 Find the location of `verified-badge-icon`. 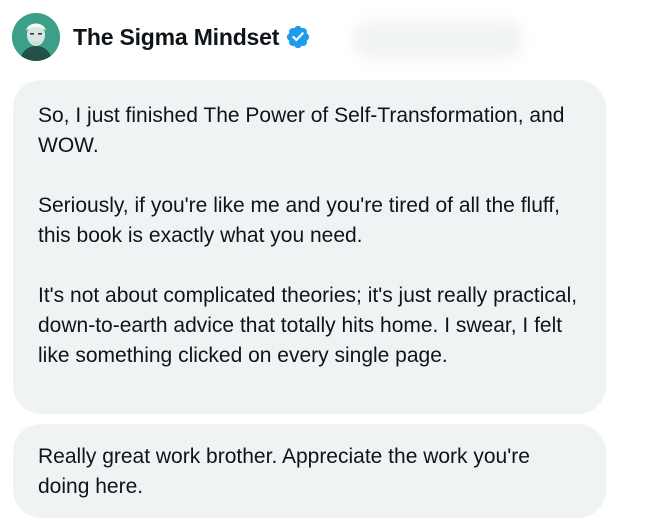

verified-badge-icon is located at coordinates (298, 37).